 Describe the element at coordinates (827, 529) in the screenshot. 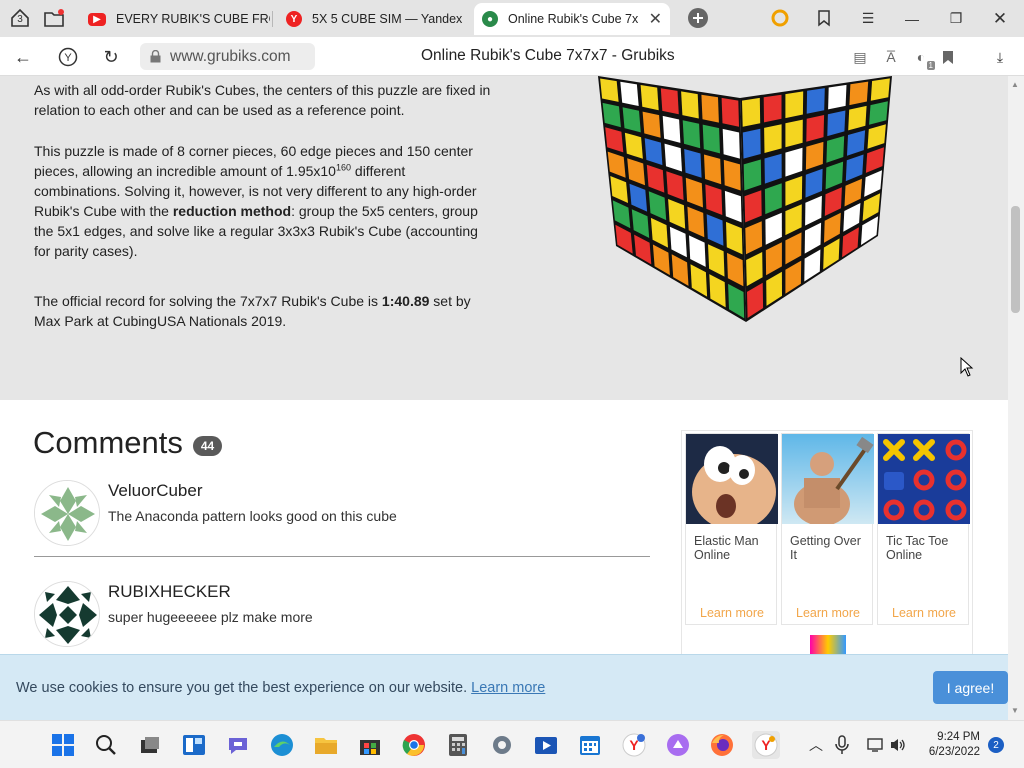

I see `ad-card: Getting Over It Learn more` at that location.